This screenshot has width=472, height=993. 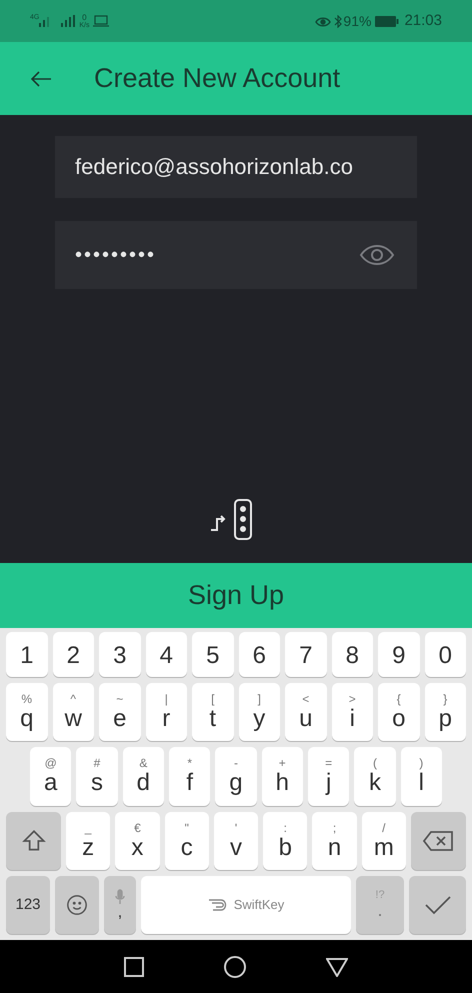 I want to click on space-key: SwiftKey, so click(x=246, y=905).